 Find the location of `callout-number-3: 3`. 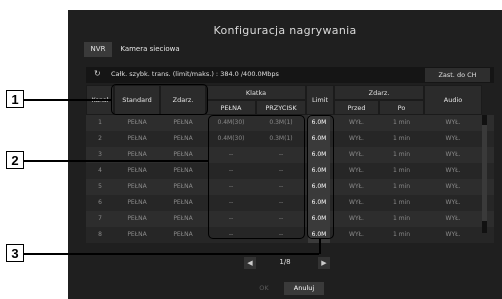

callout-number-3: 3 is located at coordinates (15, 253).